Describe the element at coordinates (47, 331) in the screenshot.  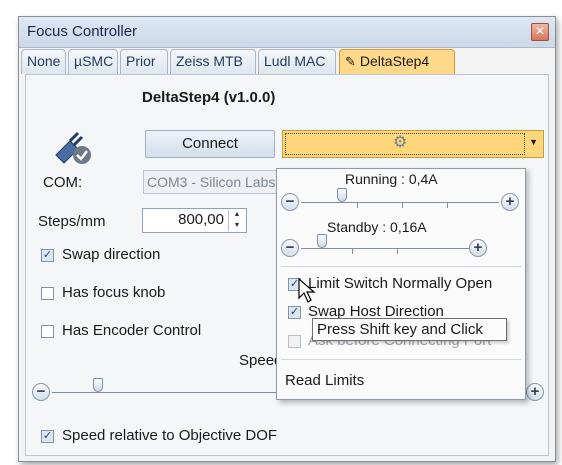
I see `has-encoder-checkbox` at that location.